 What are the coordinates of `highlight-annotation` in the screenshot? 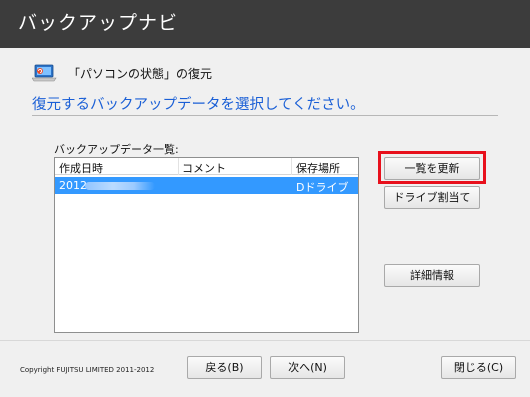 It's located at (432, 167).